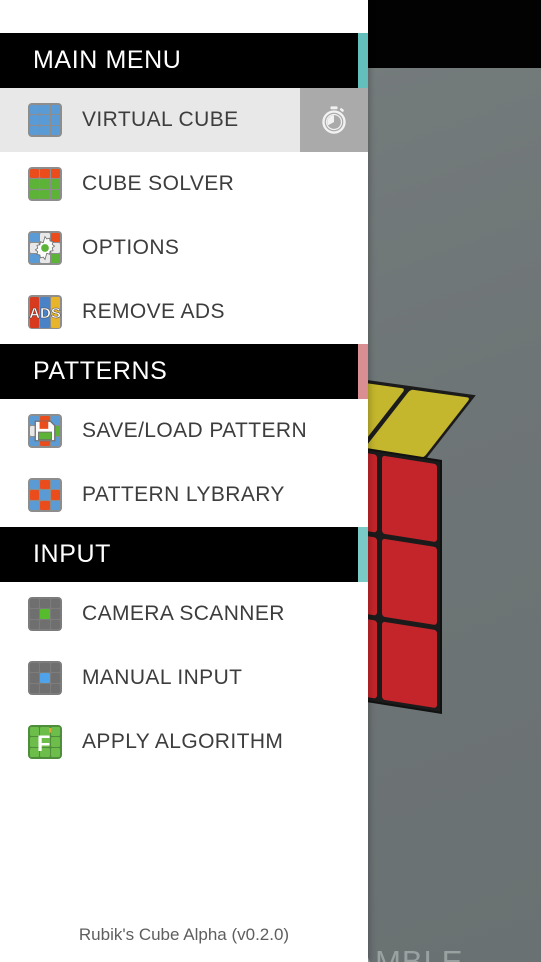  What do you see at coordinates (45, 495) in the screenshot?
I see `cube-checker-icon` at bounding box center [45, 495].